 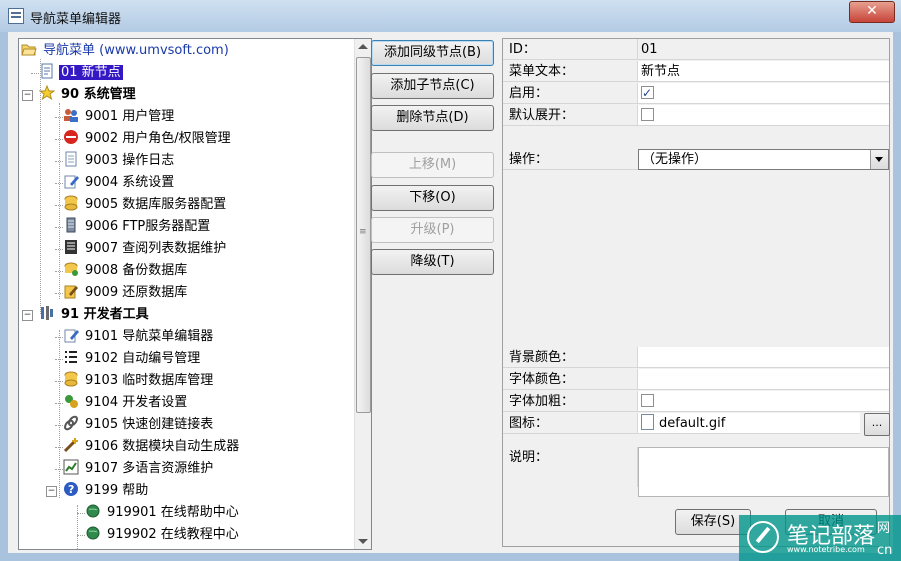 I want to click on note-textarea, so click(x=763, y=472).